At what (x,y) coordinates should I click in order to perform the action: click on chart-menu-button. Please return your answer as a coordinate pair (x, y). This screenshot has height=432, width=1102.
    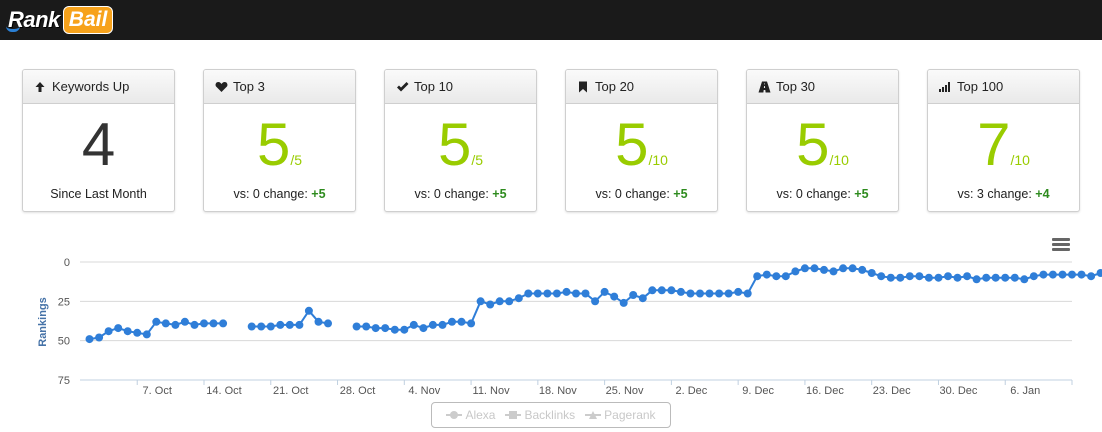
    Looking at the image, I should click on (1061, 245).